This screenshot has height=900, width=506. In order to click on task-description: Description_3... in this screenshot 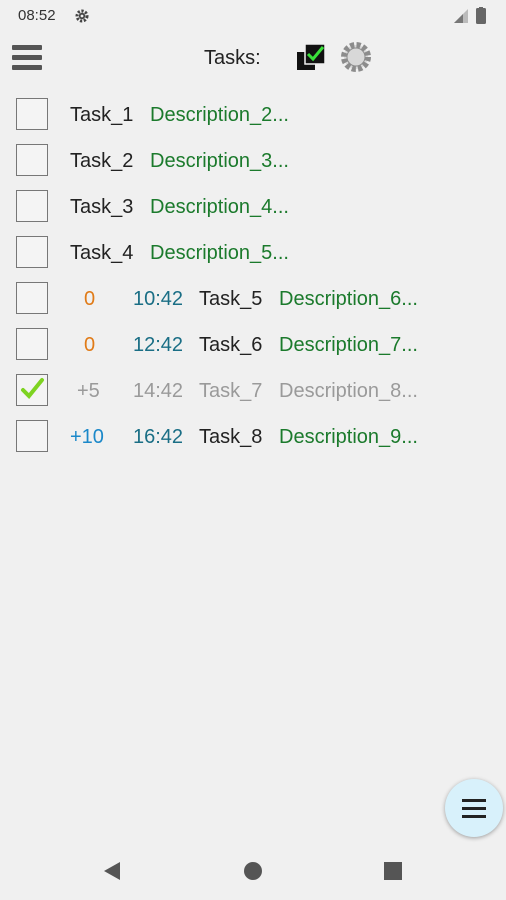, I will do `click(219, 161)`.